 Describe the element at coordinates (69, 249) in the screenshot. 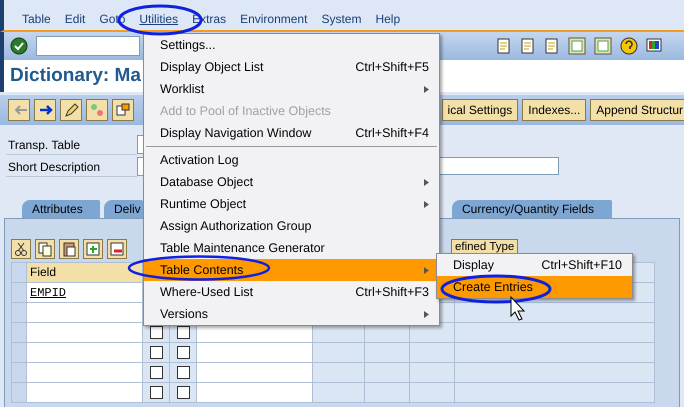

I see `paste-icon` at that location.